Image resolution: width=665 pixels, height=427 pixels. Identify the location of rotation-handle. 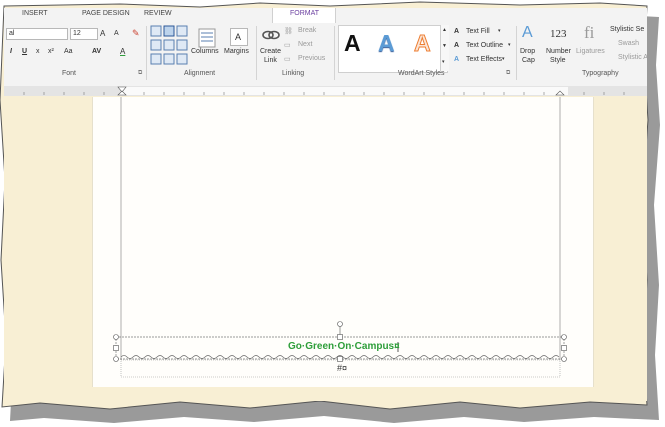
(340, 324).